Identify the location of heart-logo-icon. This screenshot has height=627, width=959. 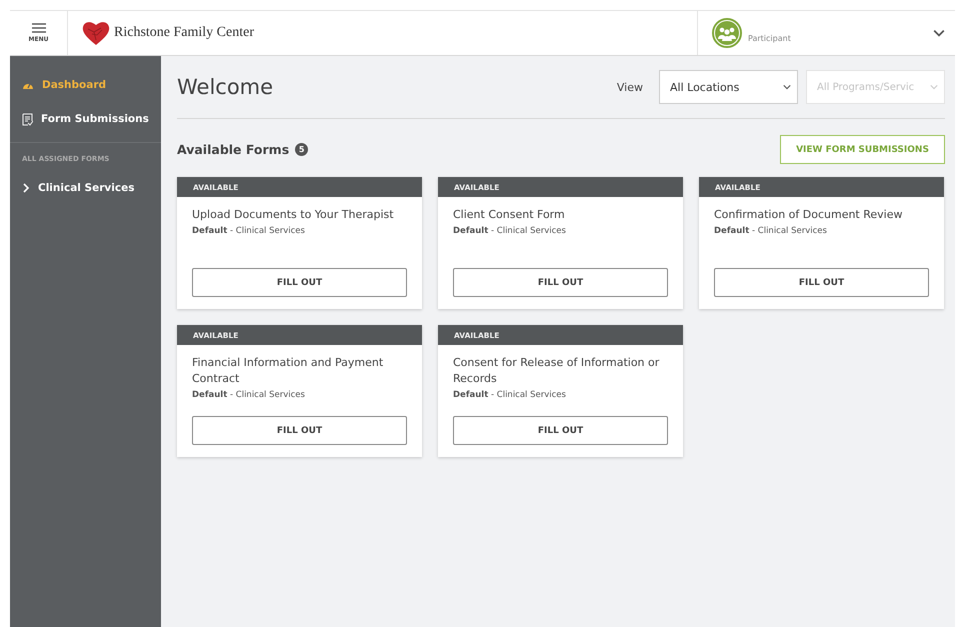
(96, 33).